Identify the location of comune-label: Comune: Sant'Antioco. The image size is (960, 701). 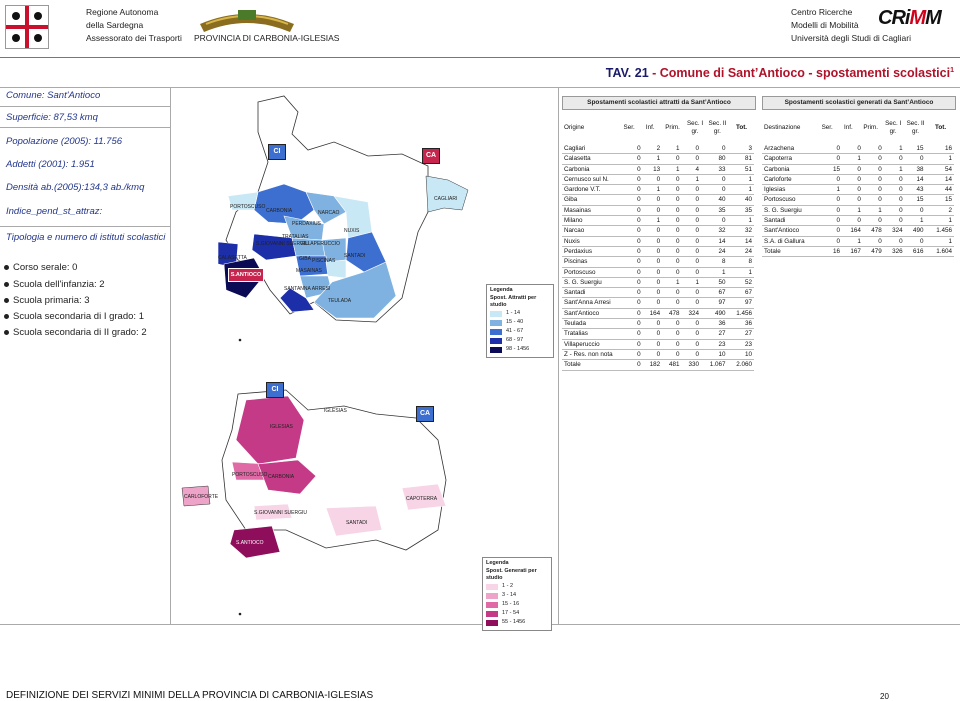
(53, 95).